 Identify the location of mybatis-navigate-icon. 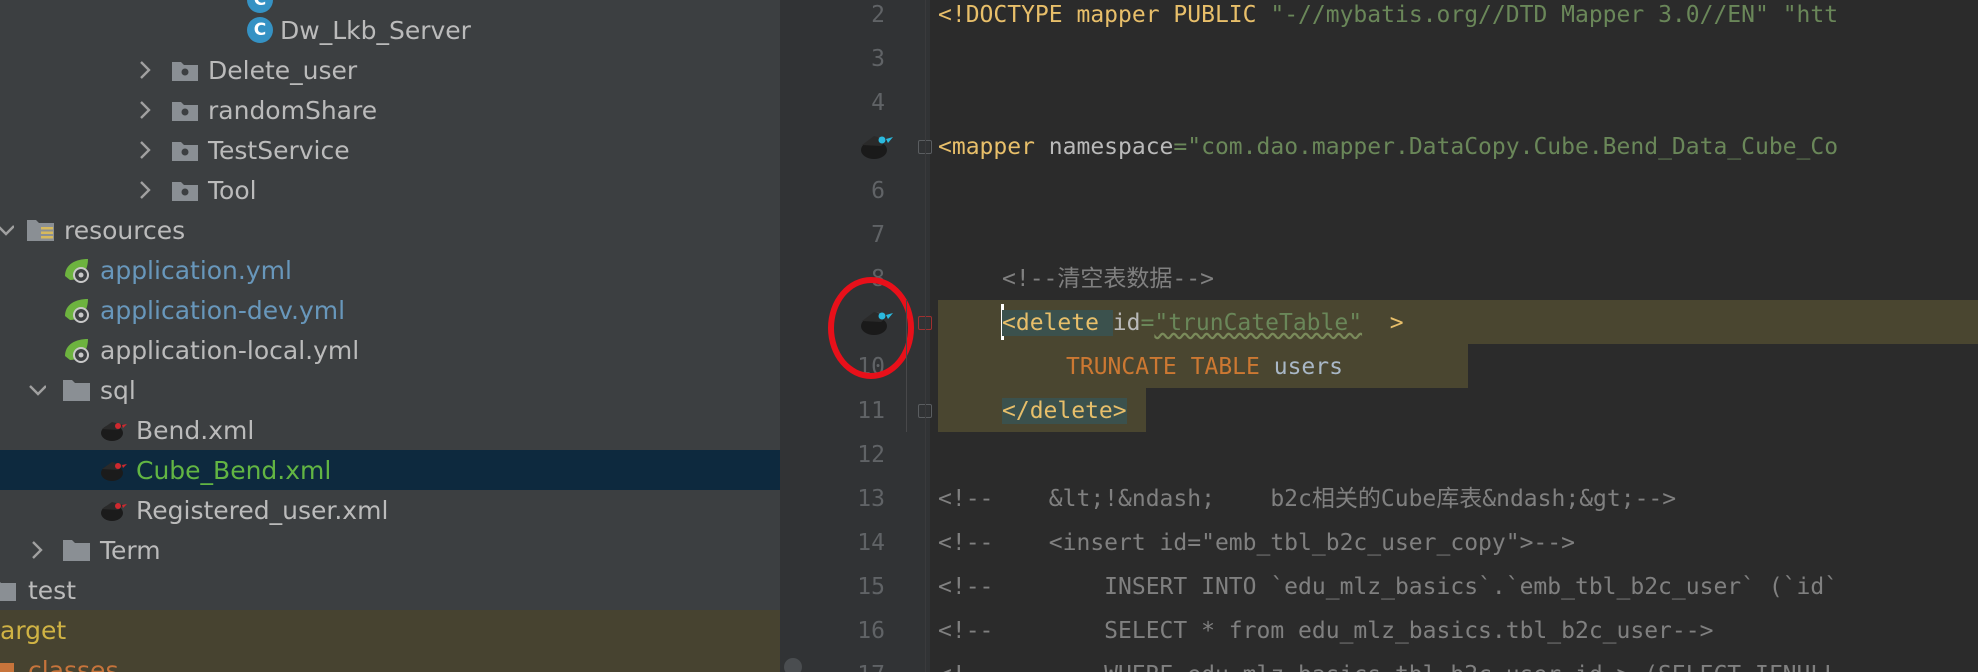
(876, 146).